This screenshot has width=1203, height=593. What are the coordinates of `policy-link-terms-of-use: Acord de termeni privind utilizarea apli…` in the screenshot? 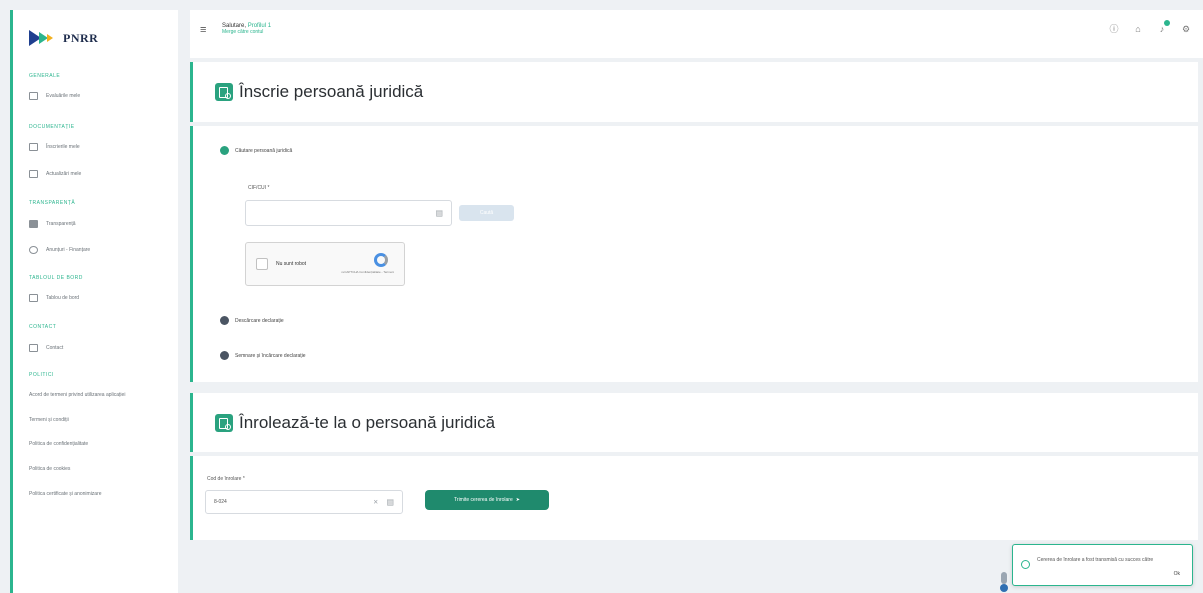 It's located at (77, 395).